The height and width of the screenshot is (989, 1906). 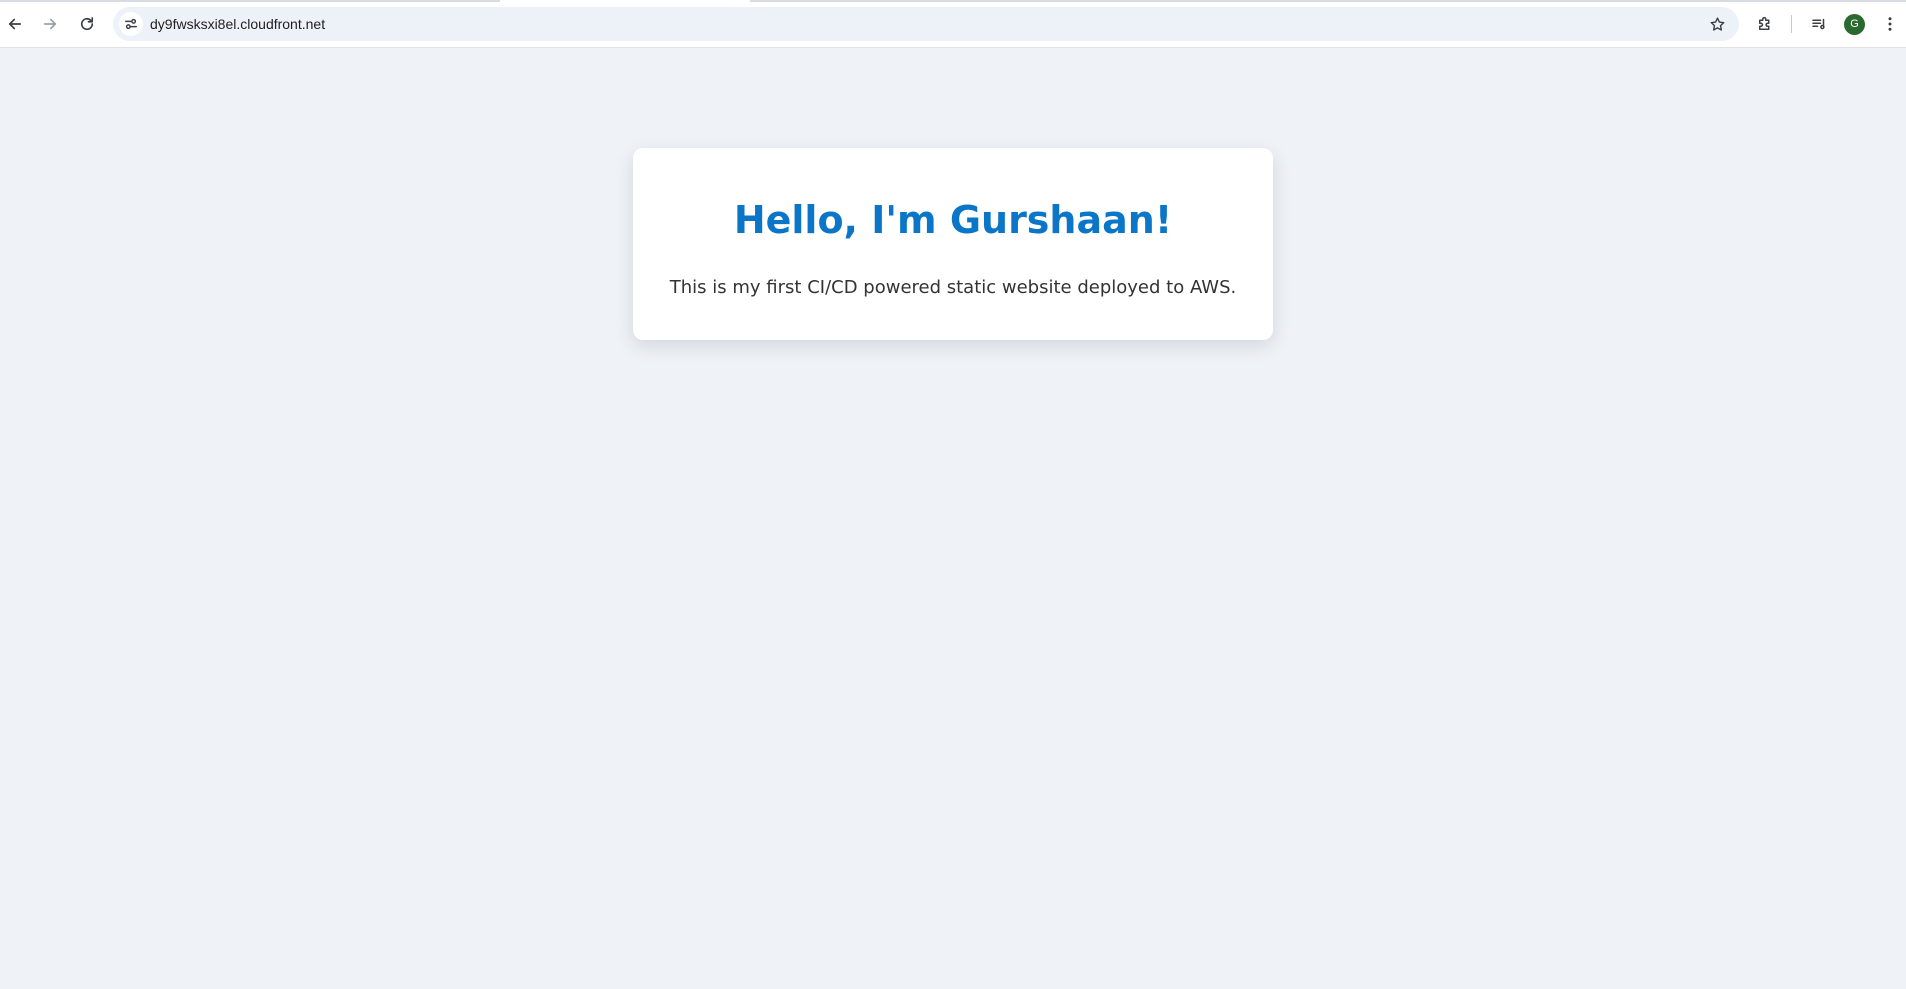 What do you see at coordinates (926, 24) in the screenshot?
I see `address-bar: dy9fwsksxi8el.cloudfront.net` at bounding box center [926, 24].